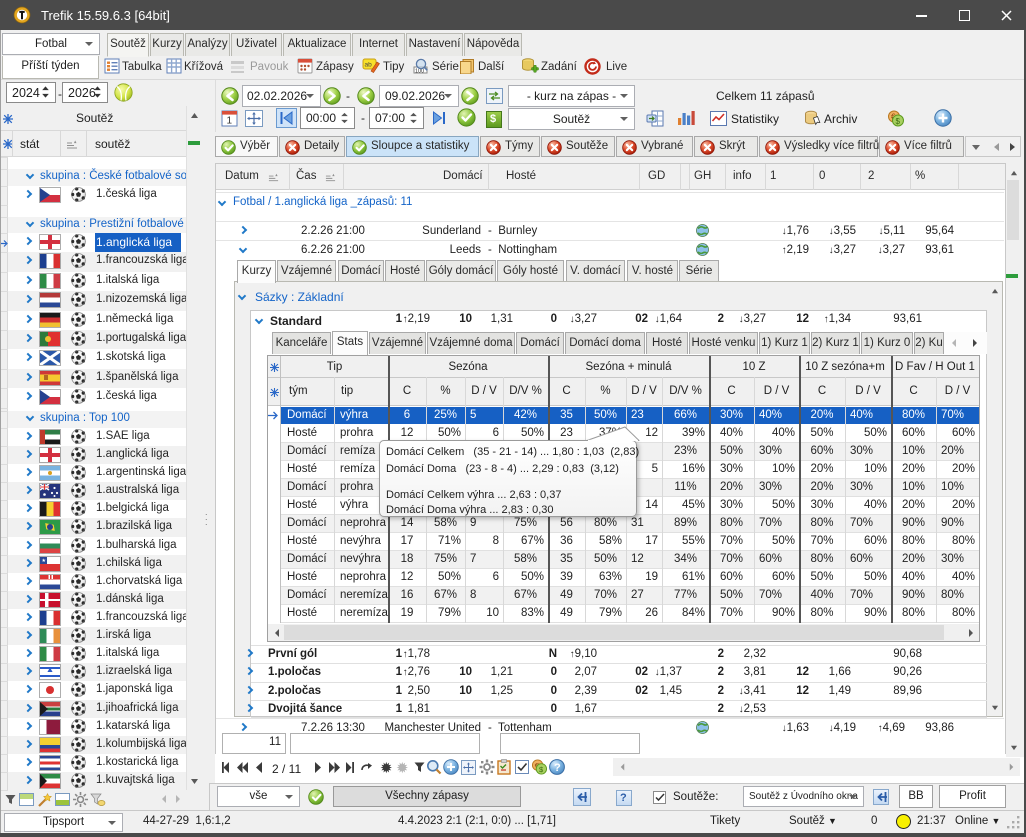 This screenshot has width=1026, height=837. What do you see at coordinates (419, 71) in the screenshot?
I see `svg-text: 100` at bounding box center [419, 71].